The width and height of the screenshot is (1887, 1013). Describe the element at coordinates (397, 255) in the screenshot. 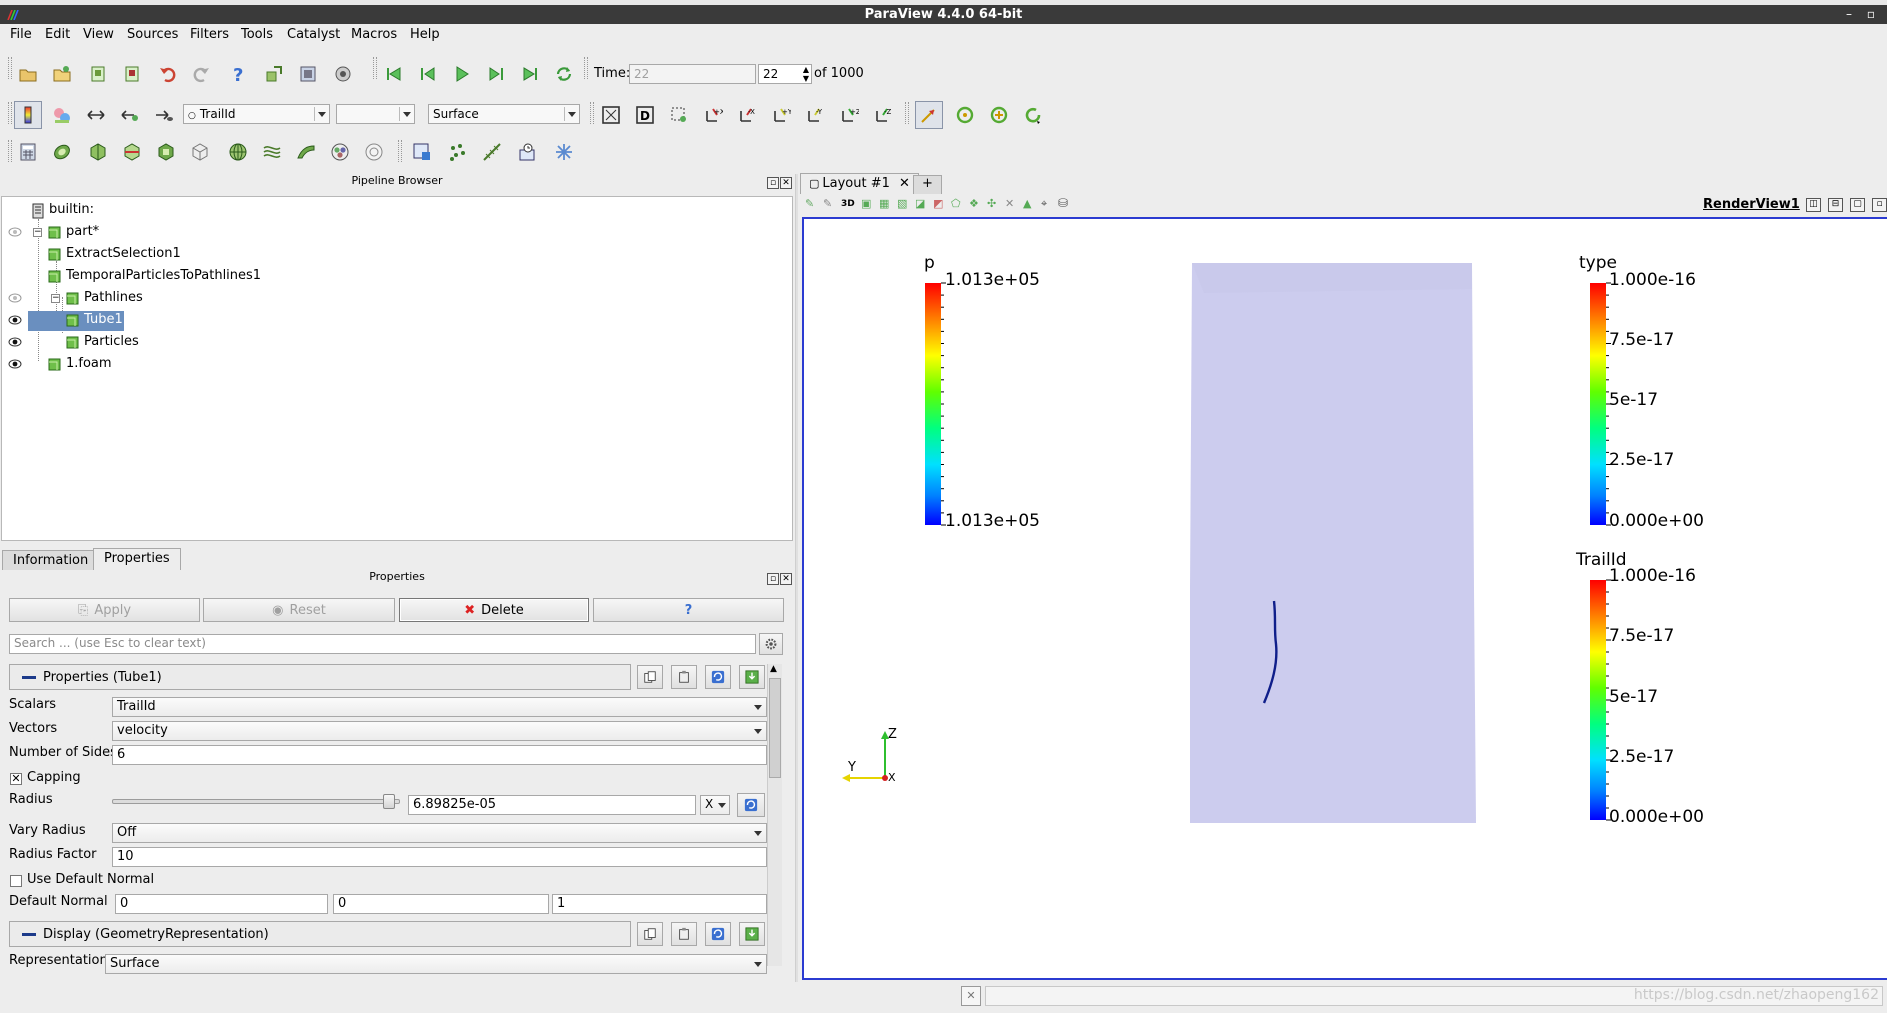

I see `pipeline-item-extractselection1: ExtractSelection1` at that location.